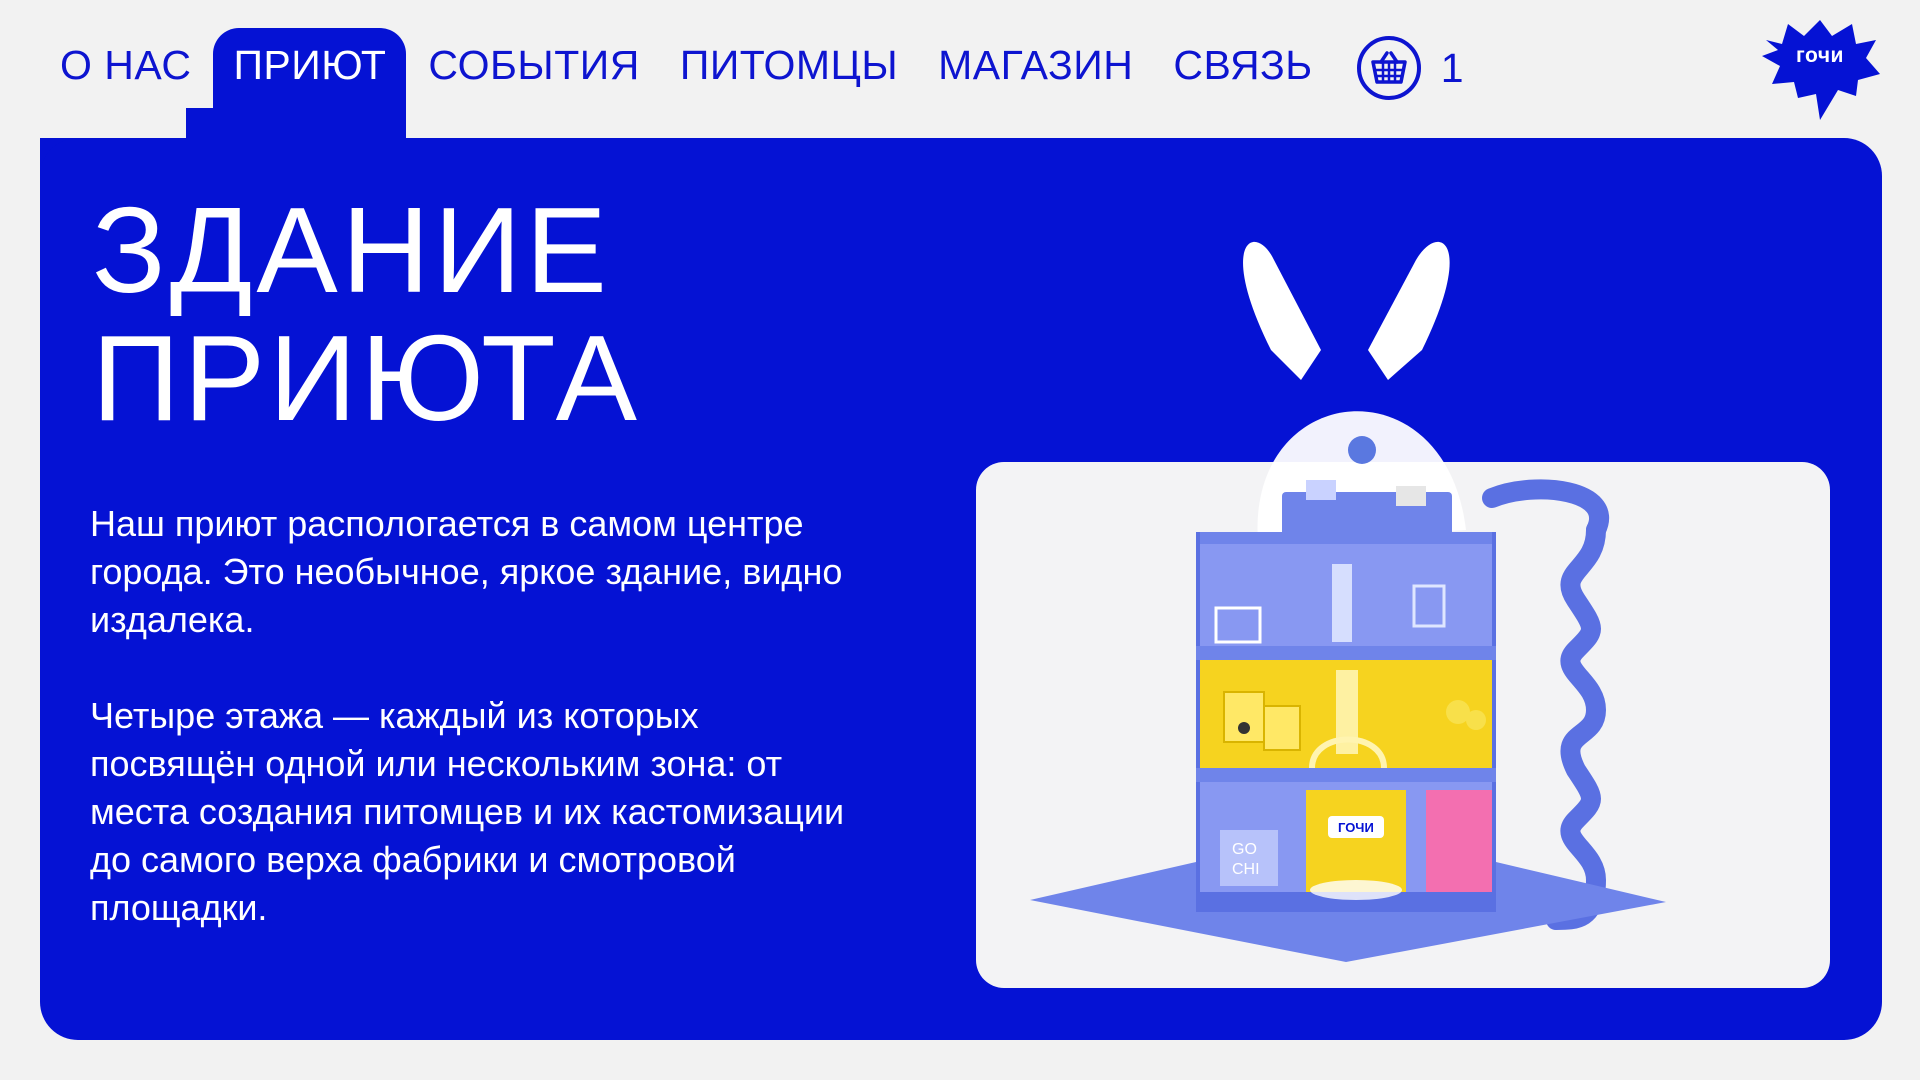  Describe the element at coordinates (1282, 310) in the screenshot. I see `left-ear` at that location.